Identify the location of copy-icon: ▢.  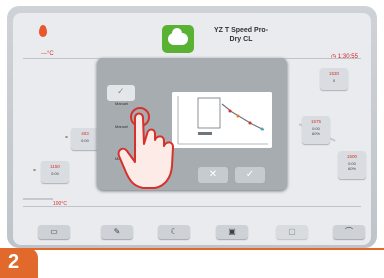
(292, 231).